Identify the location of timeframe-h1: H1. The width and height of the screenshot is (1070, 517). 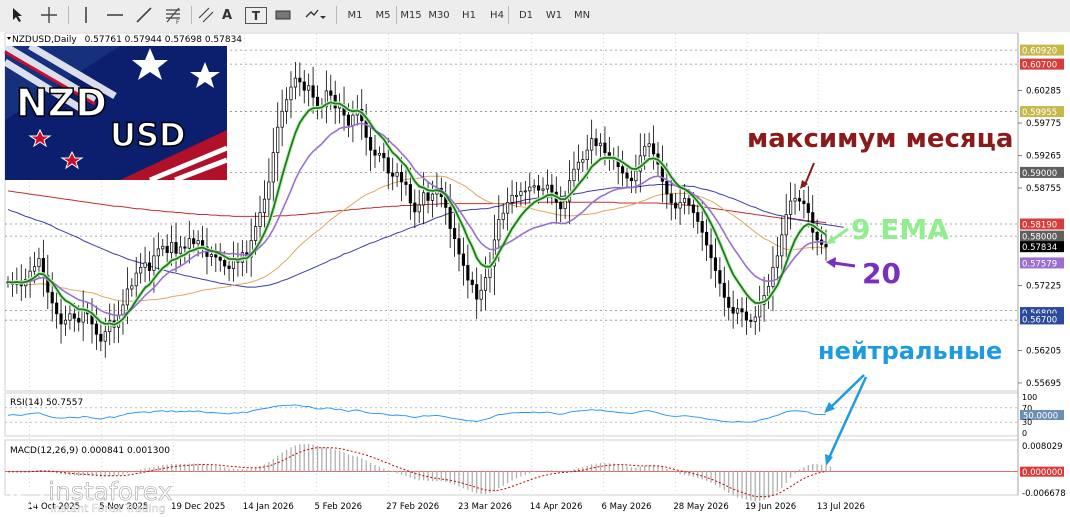
(469, 15).